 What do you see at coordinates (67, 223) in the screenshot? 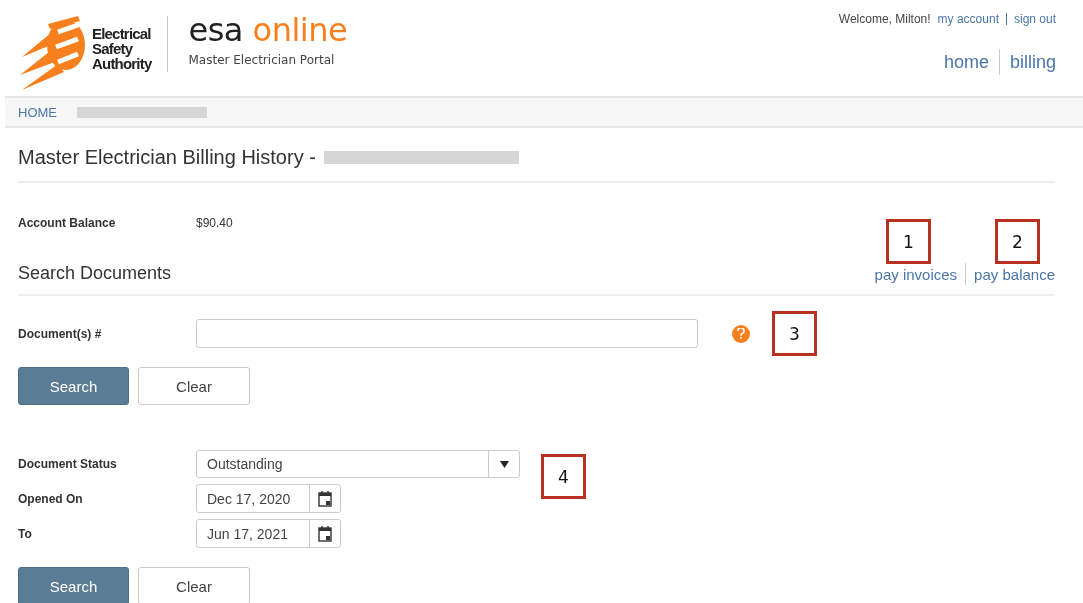
I see `balance-label: Account Balance` at bounding box center [67, 223].